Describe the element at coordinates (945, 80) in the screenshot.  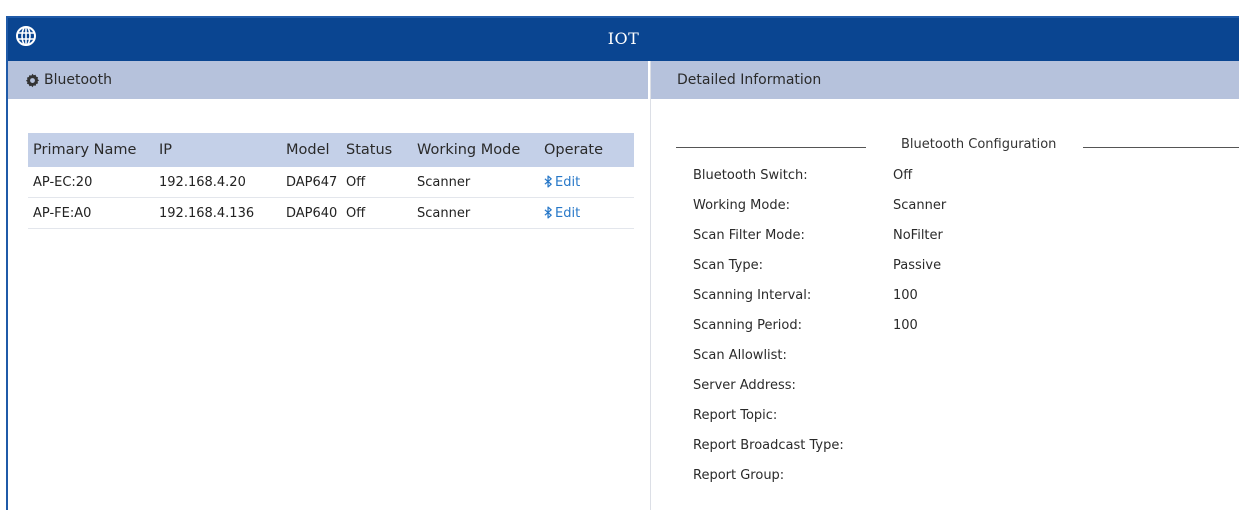
I see `detail-panel-header: Detailed Information` at that location.